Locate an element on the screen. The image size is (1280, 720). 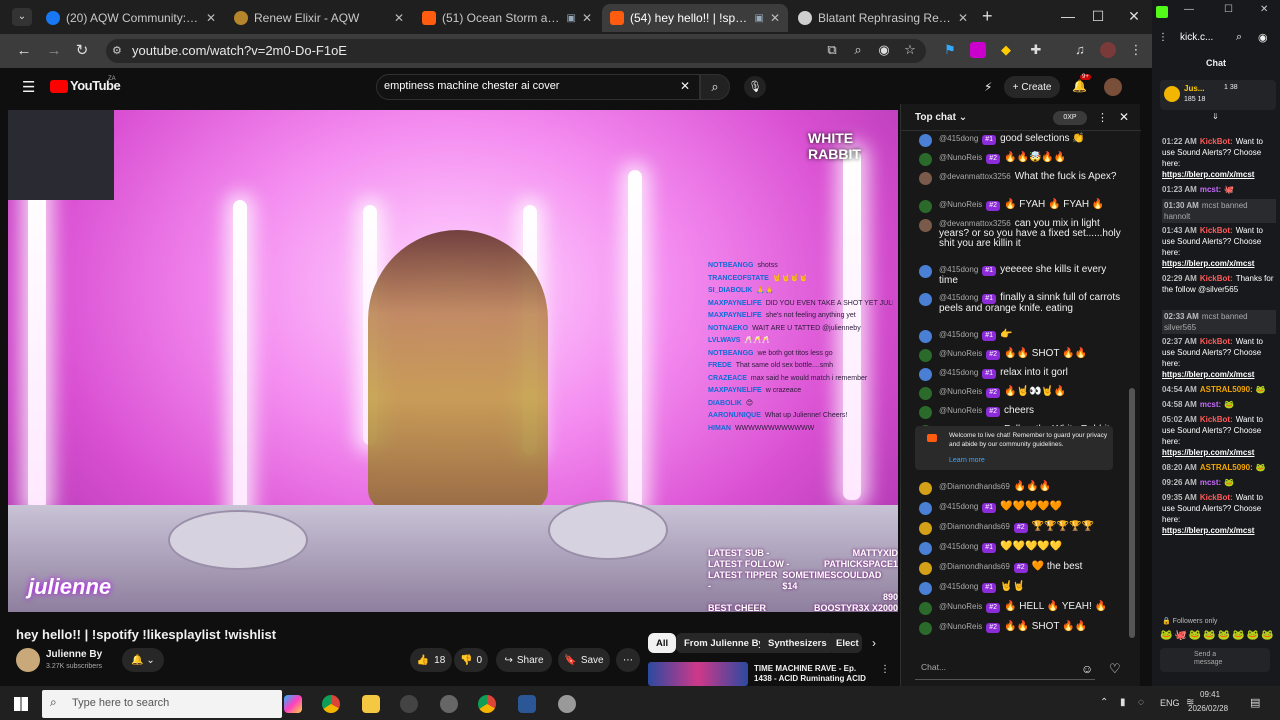
kick-chat-message: 04:58 AM mcst: 🐸 is located at coordinates (1219, 404).